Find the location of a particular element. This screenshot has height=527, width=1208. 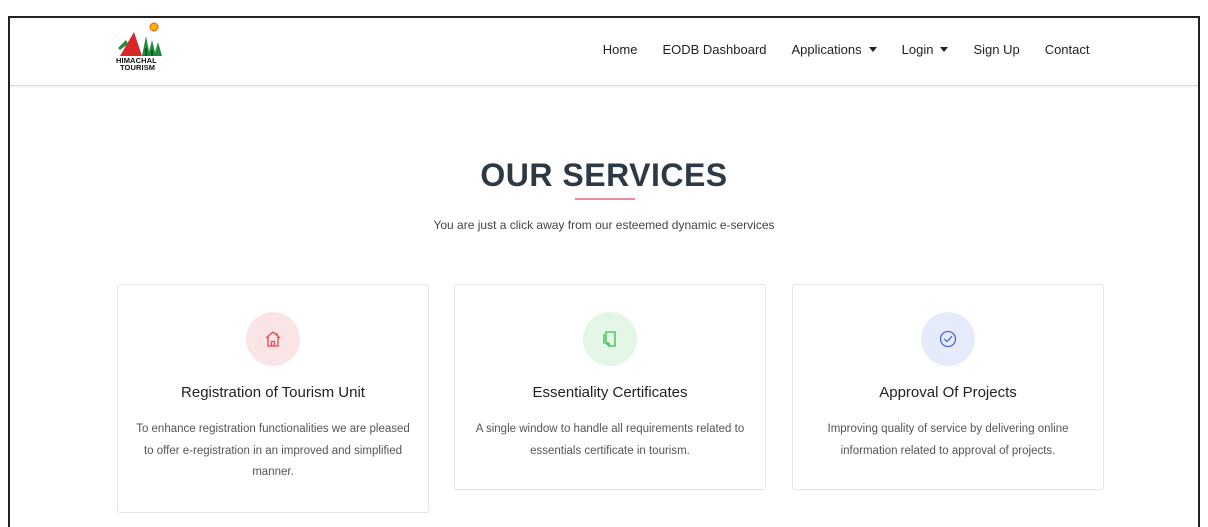

nav-applications-label: Applications is located at coordinates (826, 49).